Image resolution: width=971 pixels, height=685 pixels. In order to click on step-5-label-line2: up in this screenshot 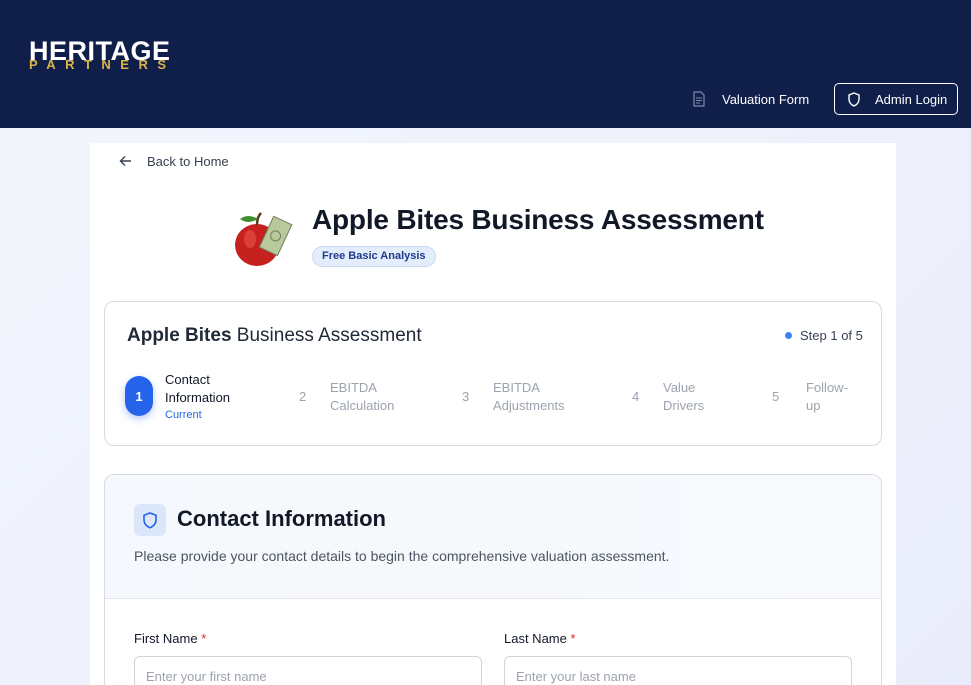, I will do `click(813, 405)`.